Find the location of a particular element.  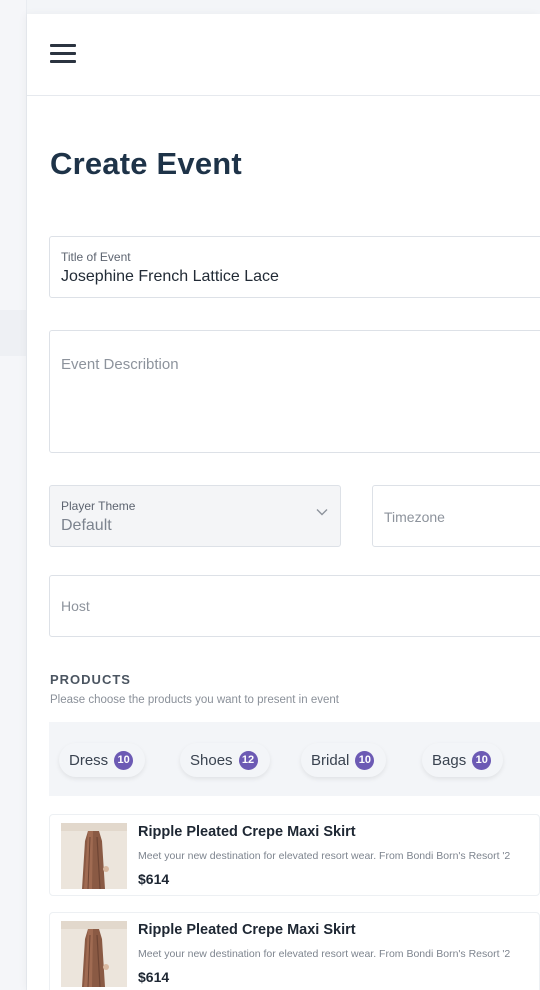

chevron-down-icon is located at coordinates (322, 512).